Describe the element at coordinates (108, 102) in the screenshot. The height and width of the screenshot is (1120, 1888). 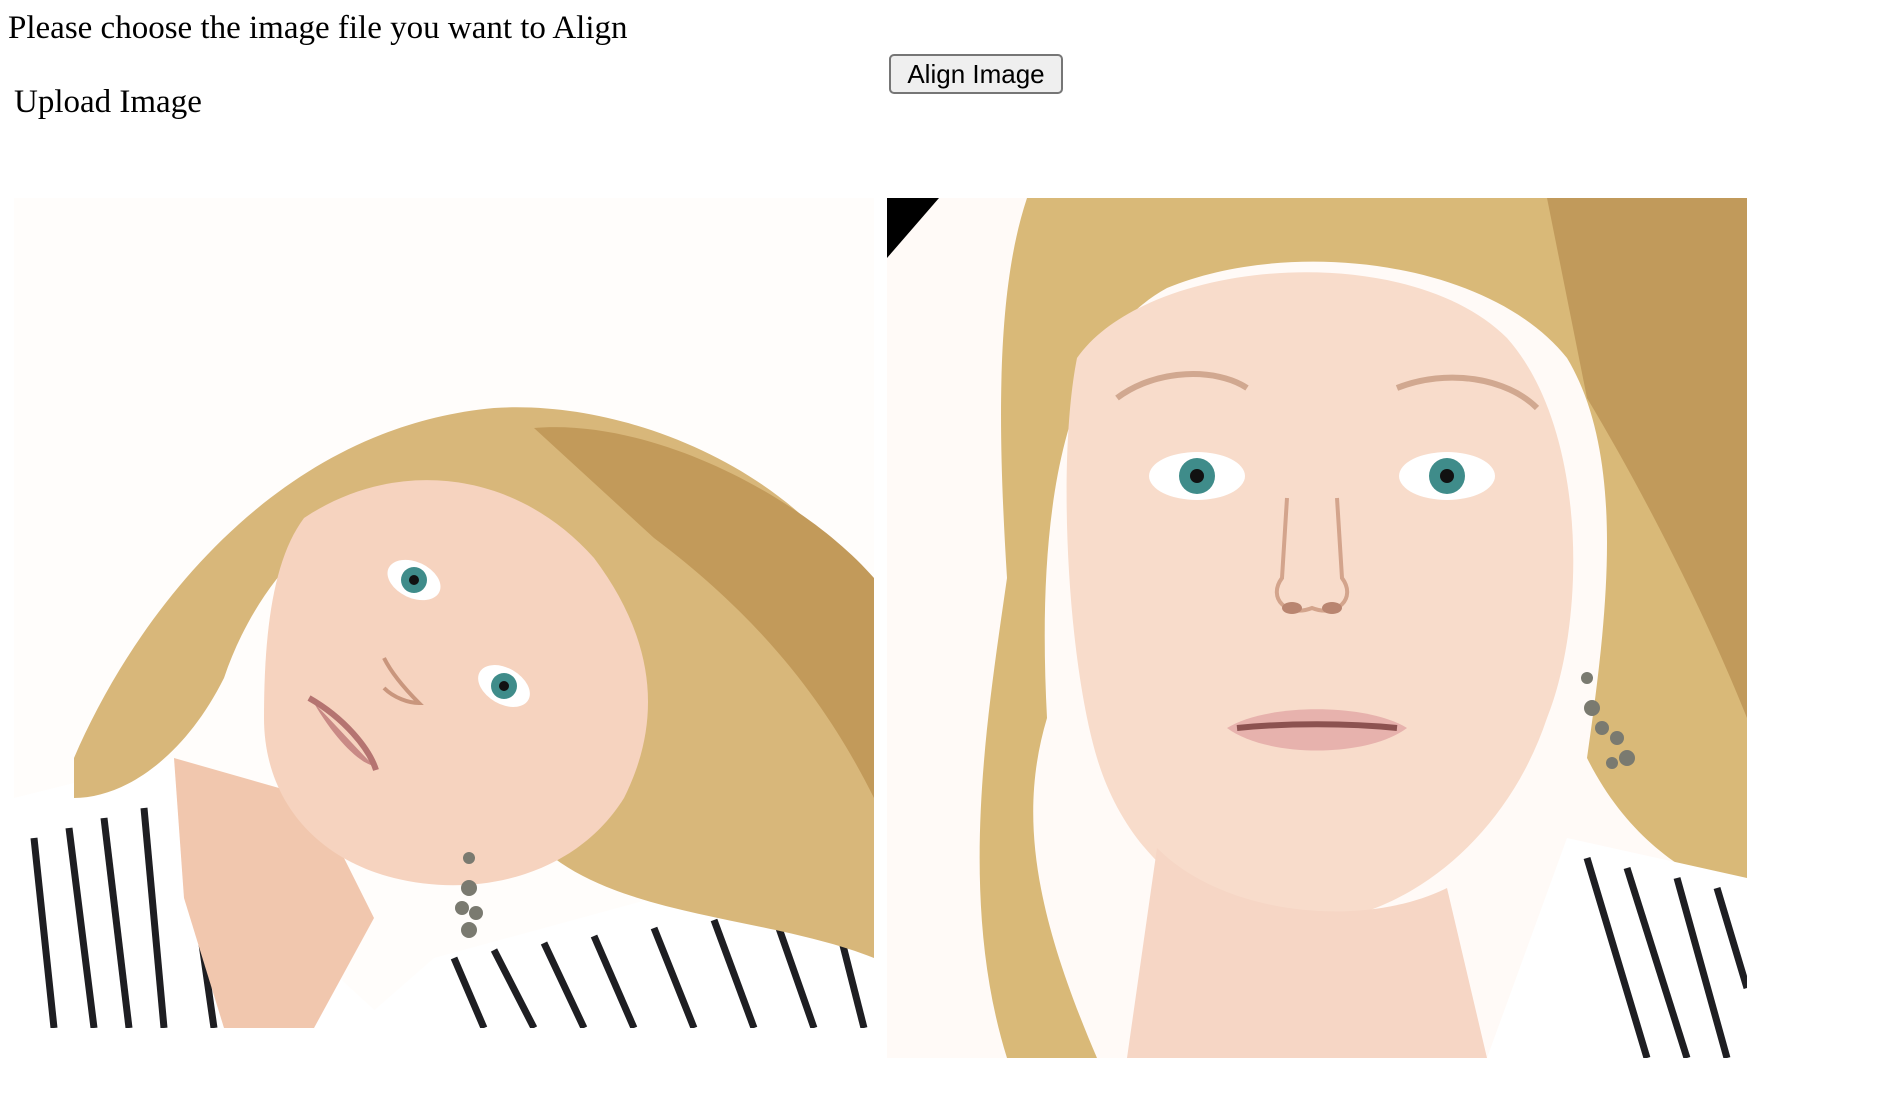
I see `upload-image-input: Upload Image` at that location.